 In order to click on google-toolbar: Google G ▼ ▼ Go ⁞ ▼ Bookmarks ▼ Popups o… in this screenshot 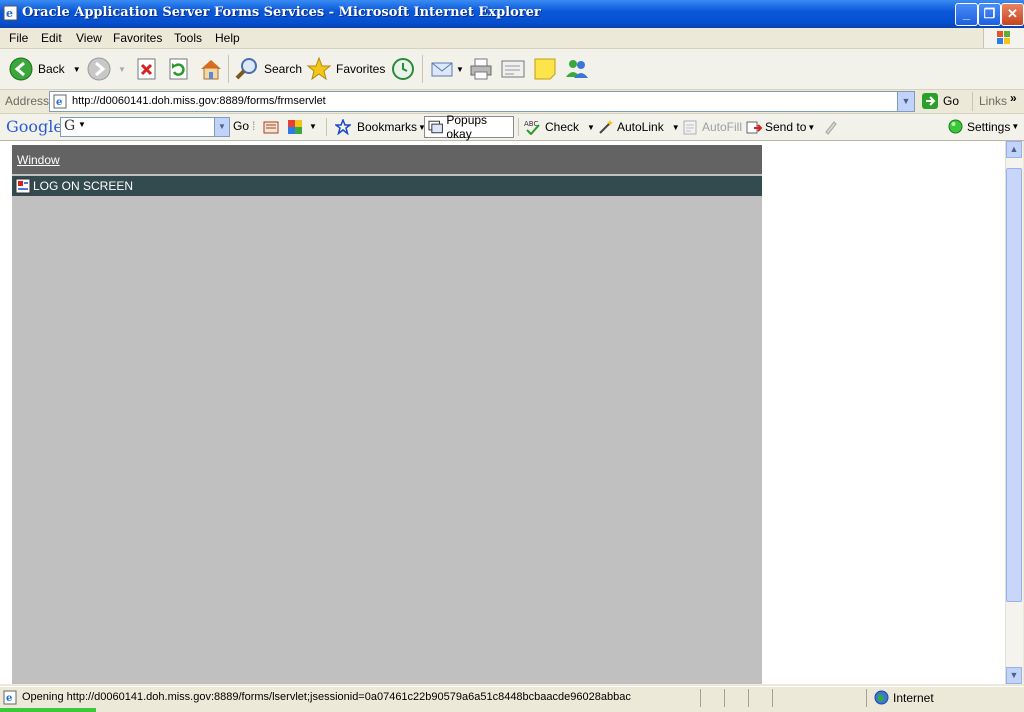, I will do `click(512, 127)`.